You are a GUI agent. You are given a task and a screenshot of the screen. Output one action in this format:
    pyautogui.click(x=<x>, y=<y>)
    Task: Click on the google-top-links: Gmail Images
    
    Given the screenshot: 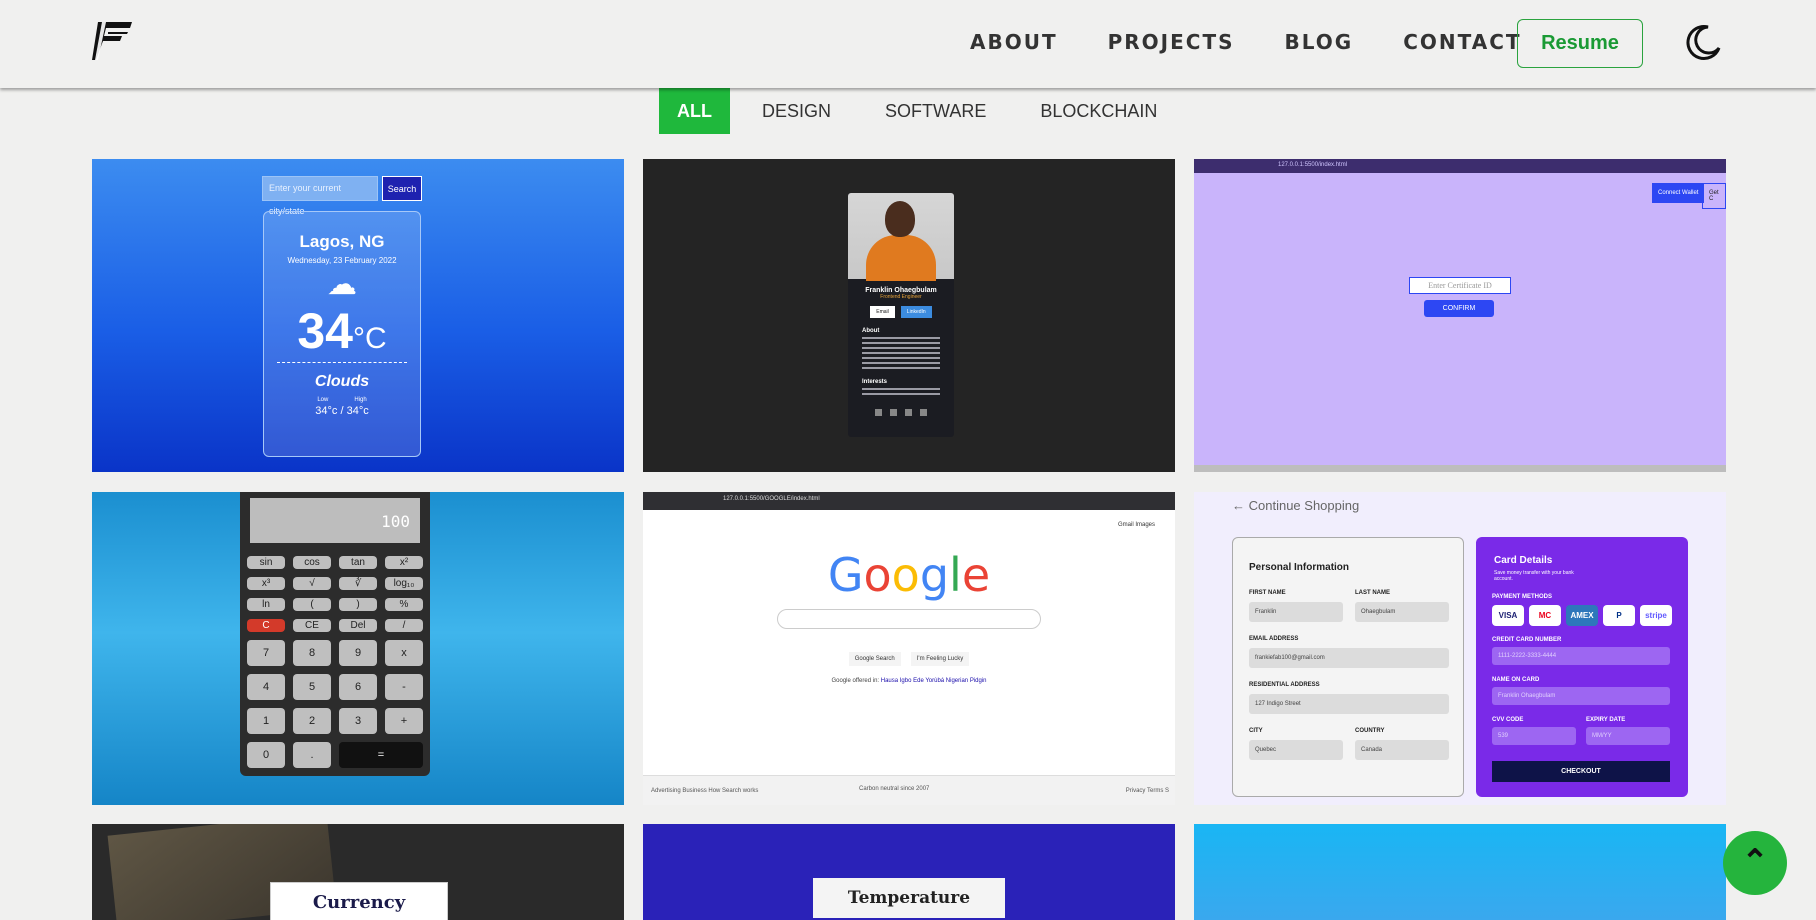 What is the action you would take?
    pyautogui.click(x=1136, y=525)
    